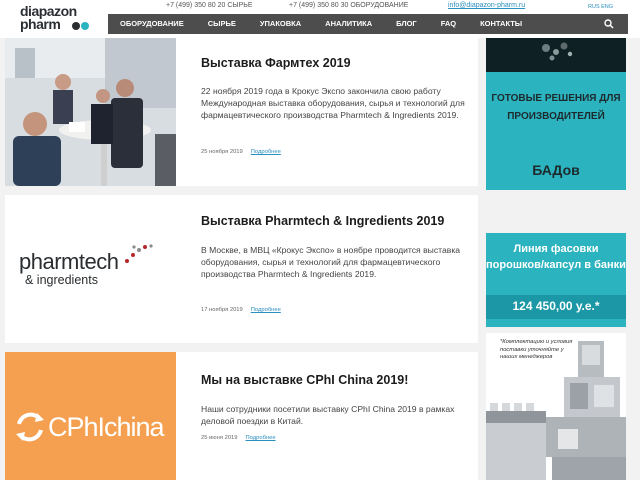  I want to click on machine-image, so click(556, 410).